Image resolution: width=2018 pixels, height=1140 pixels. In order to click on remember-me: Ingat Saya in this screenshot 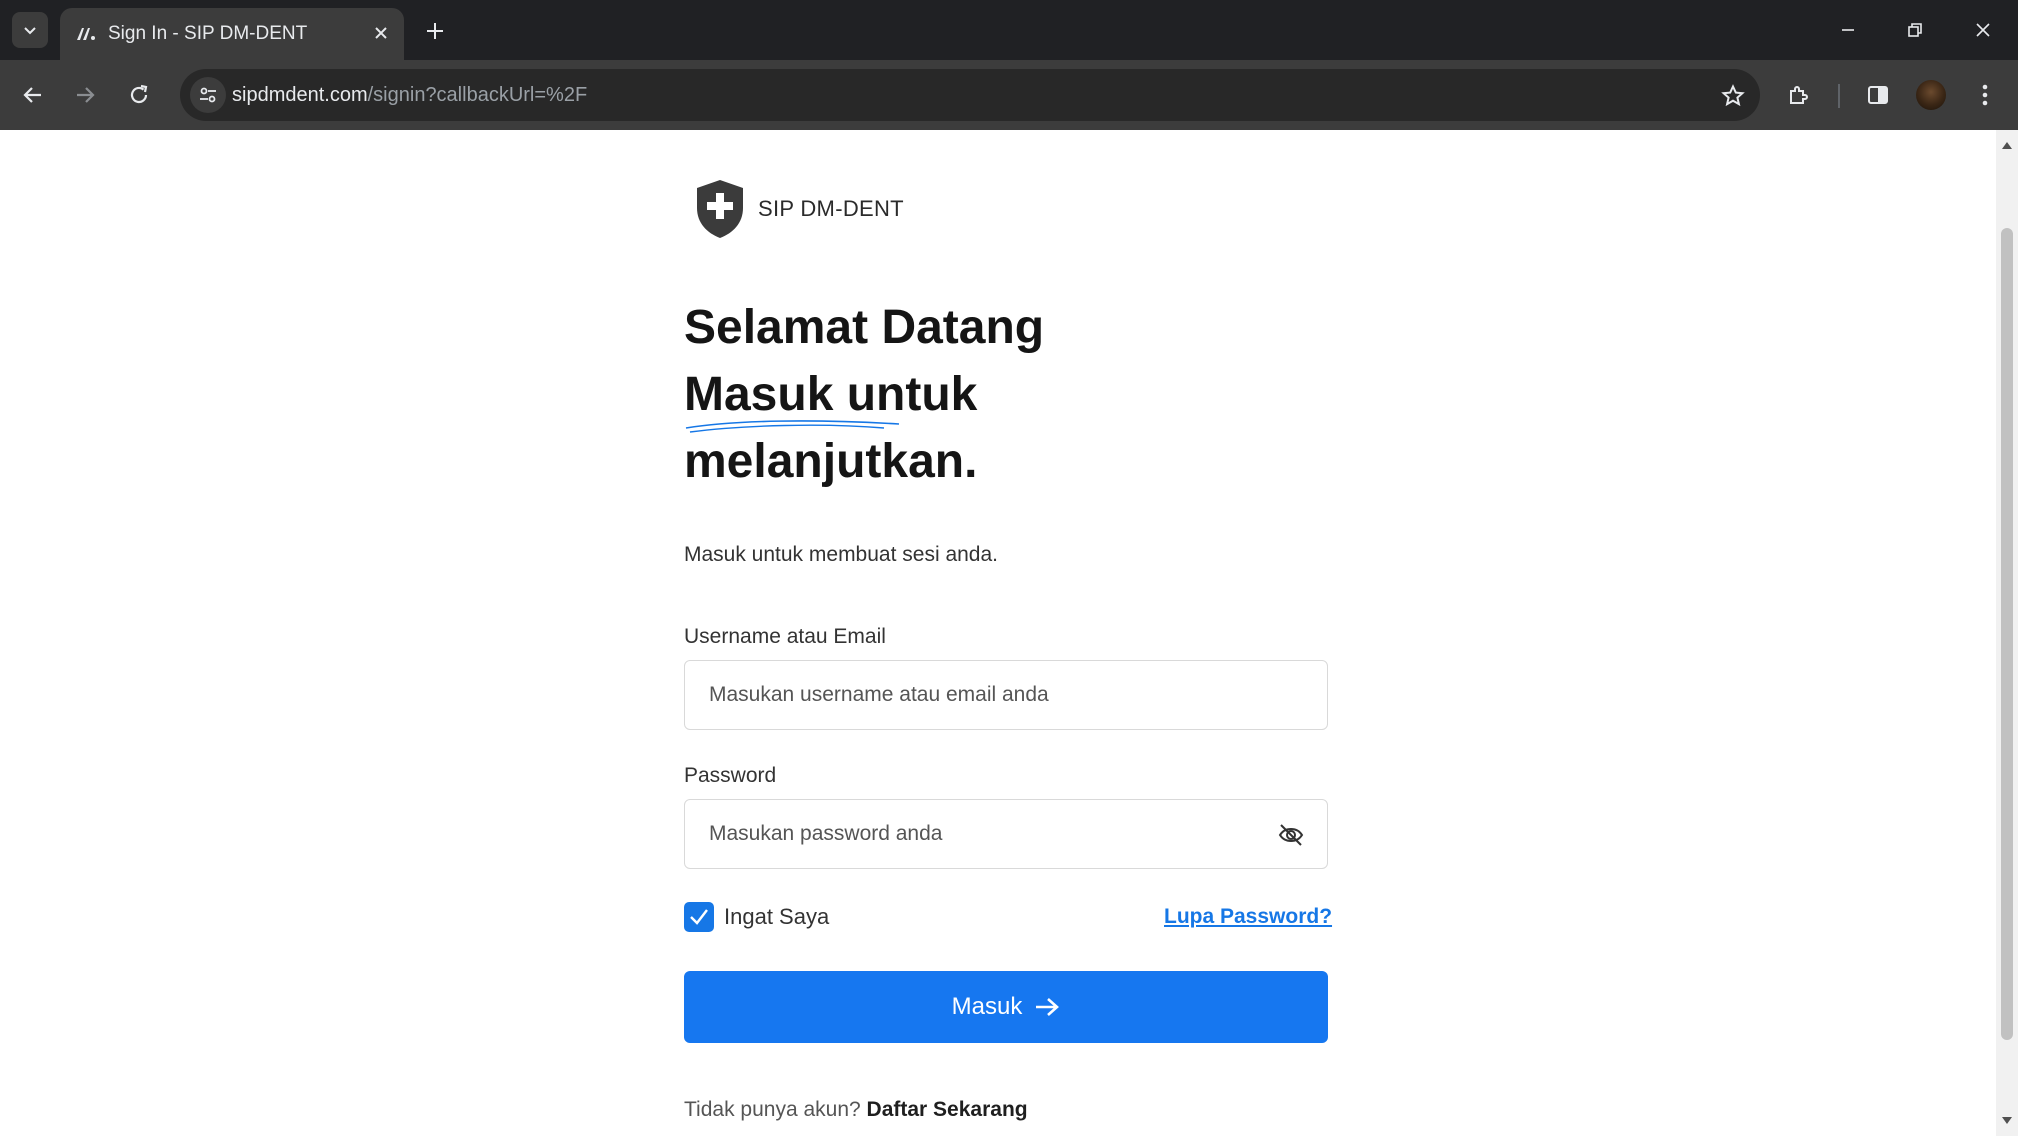, I will do `click(756, 917)`.